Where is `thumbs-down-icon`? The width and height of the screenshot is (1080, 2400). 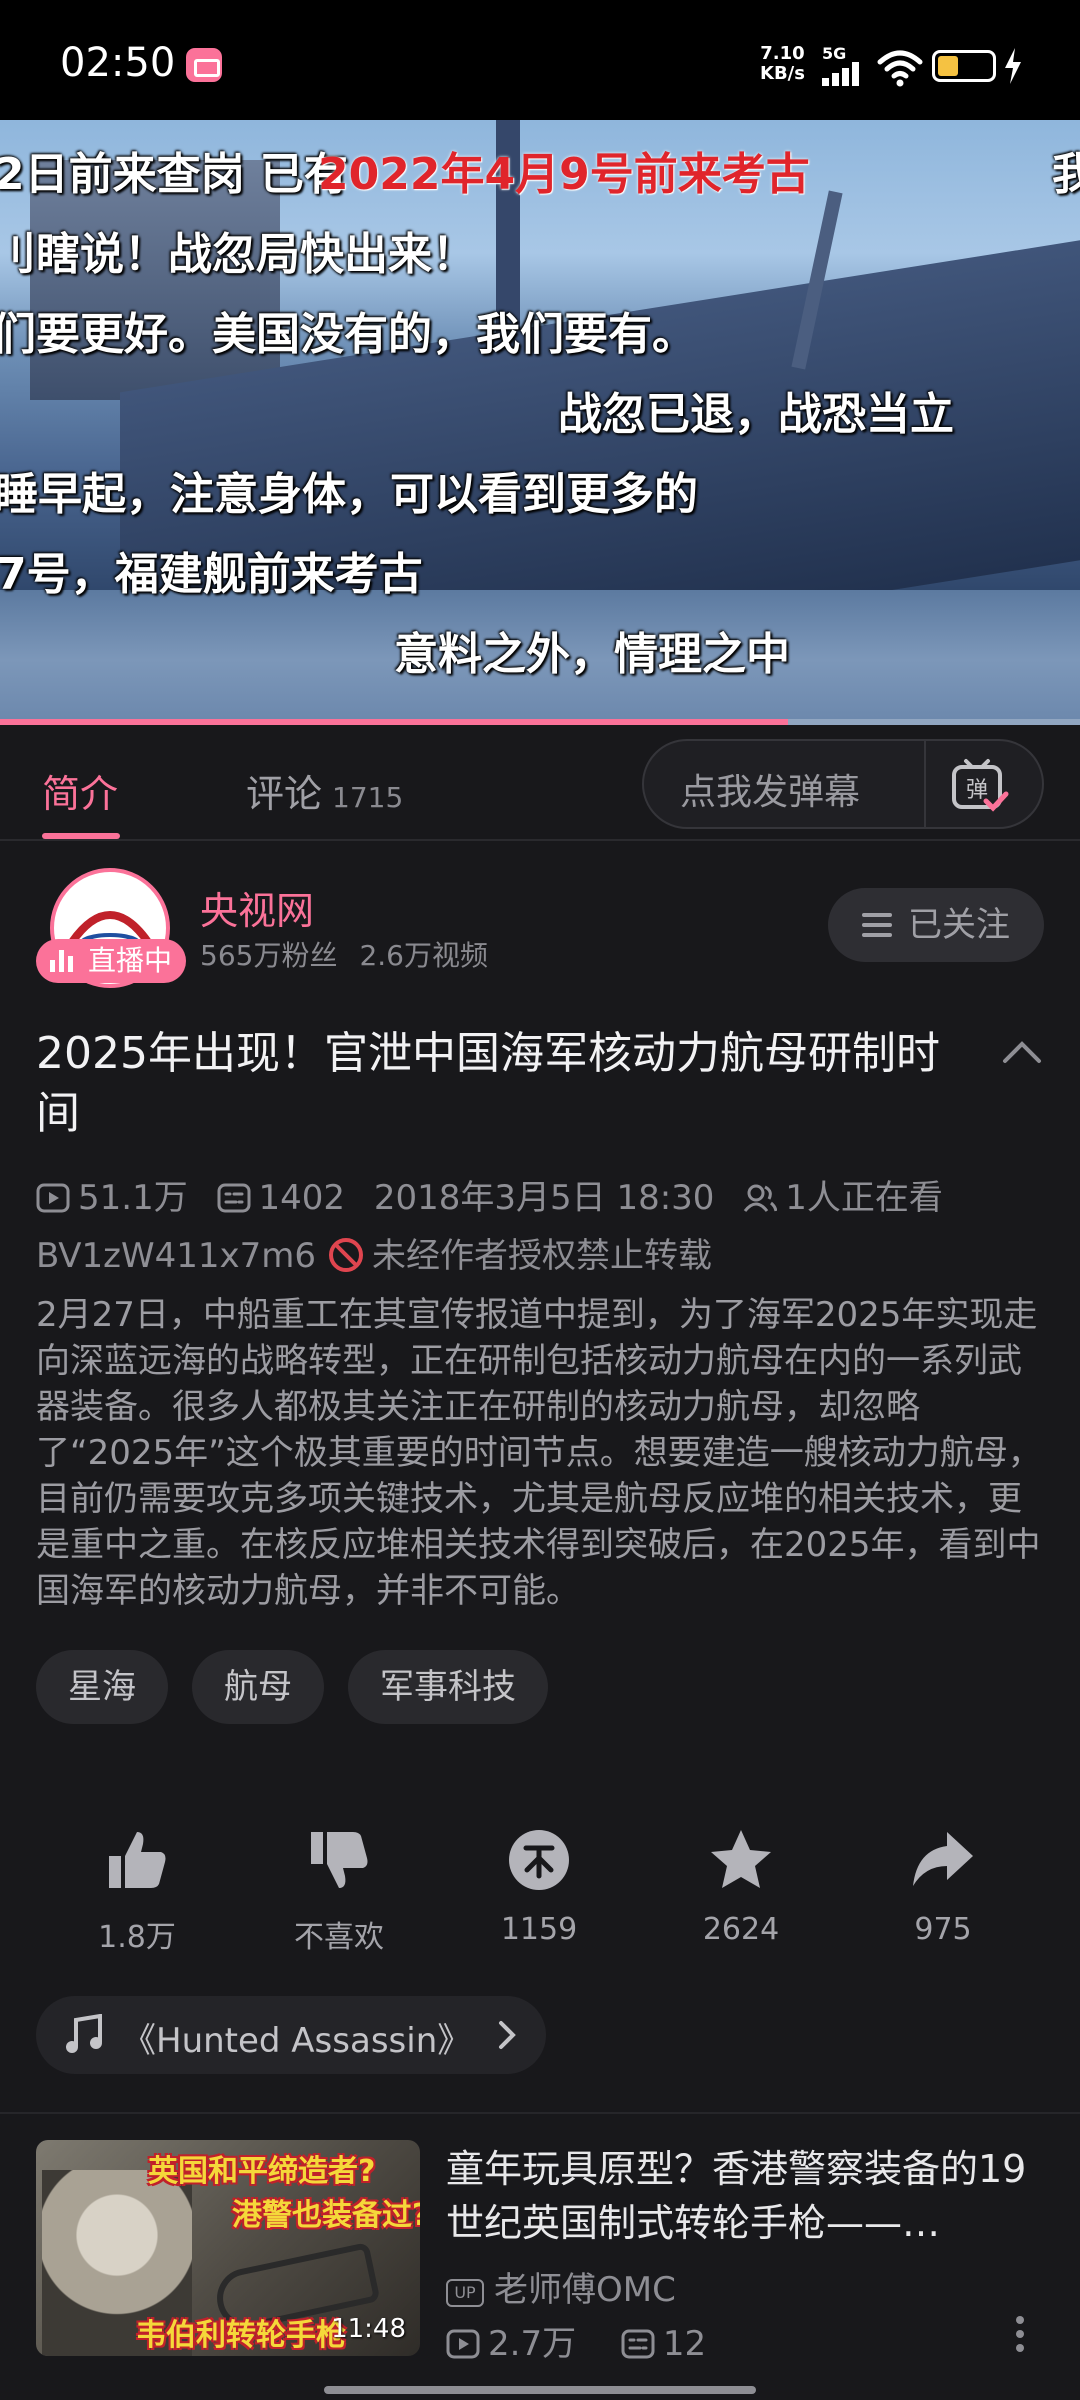 thumbs-down-icon is located at coordinates (339, 1860).